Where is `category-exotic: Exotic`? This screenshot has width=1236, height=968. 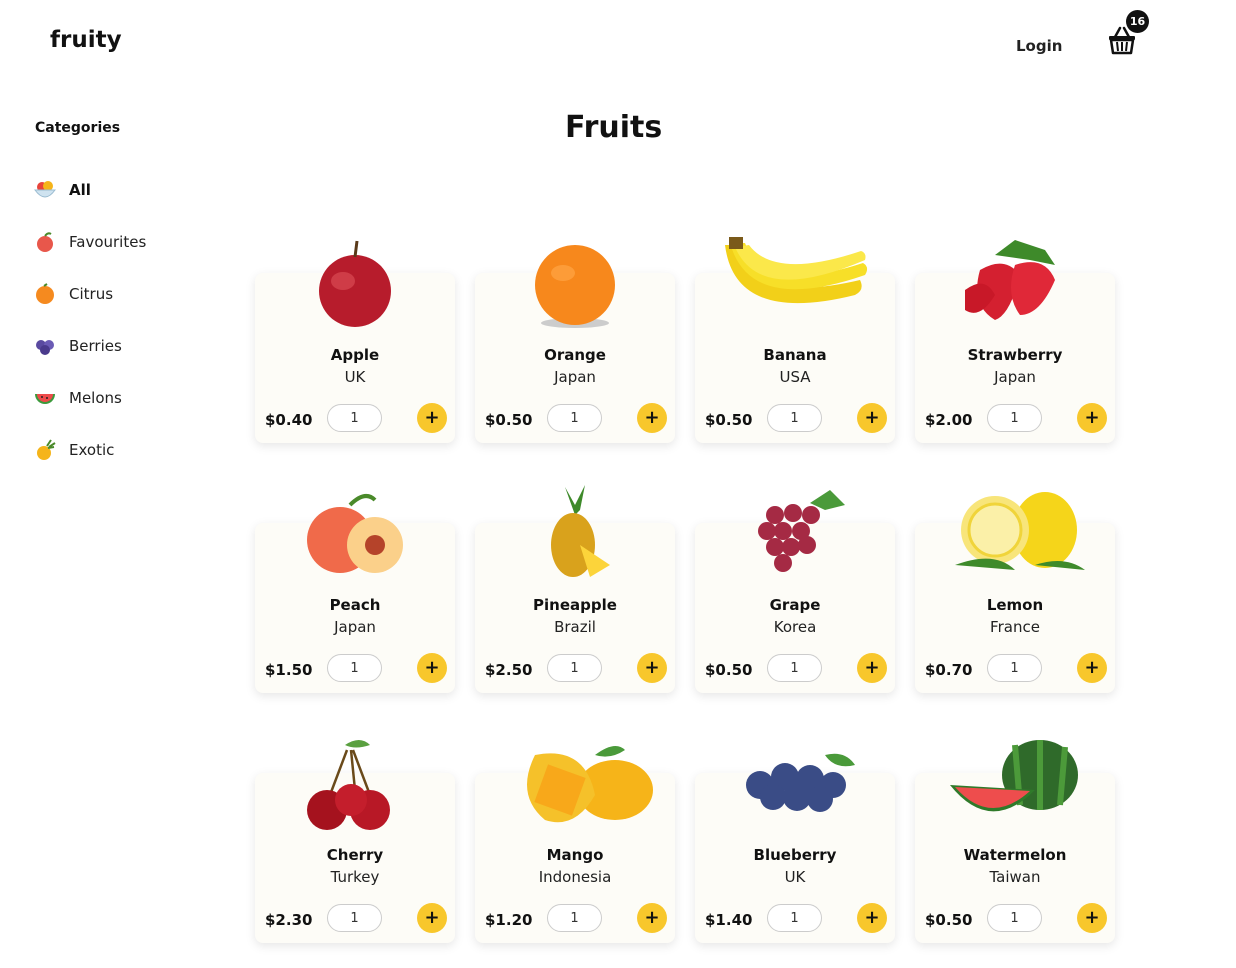
category-exotic: Exotic is located at coordinates (73, 450).